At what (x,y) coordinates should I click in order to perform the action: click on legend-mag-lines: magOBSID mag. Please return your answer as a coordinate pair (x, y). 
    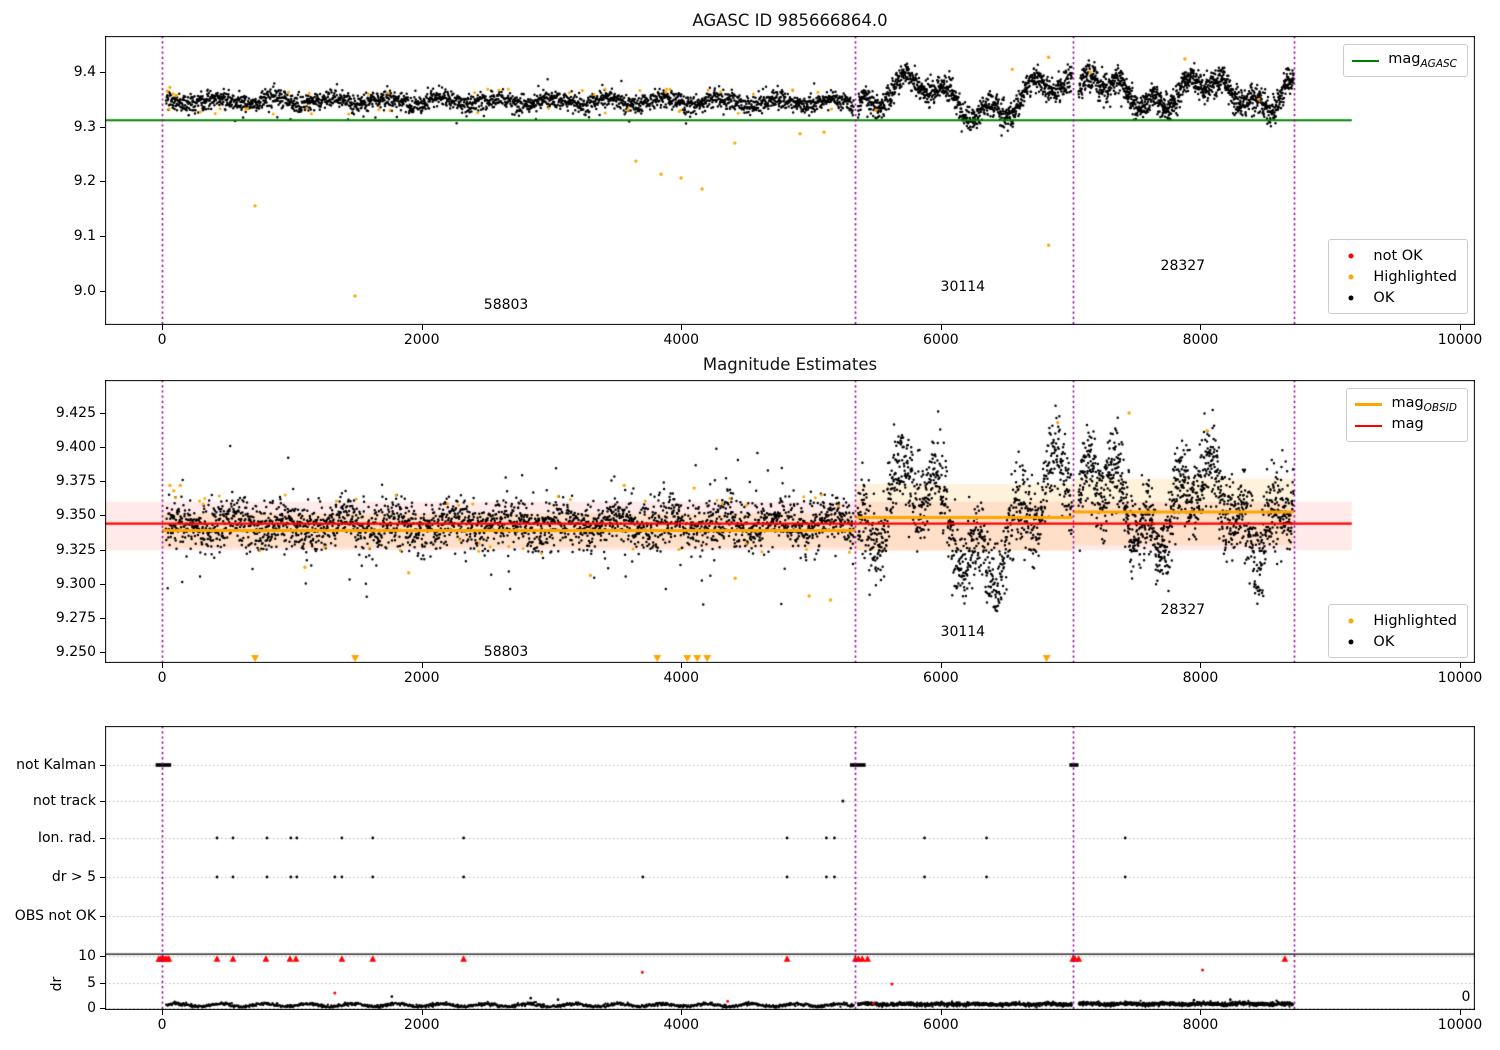
    Looking at the image, I should click on (1407, 415).